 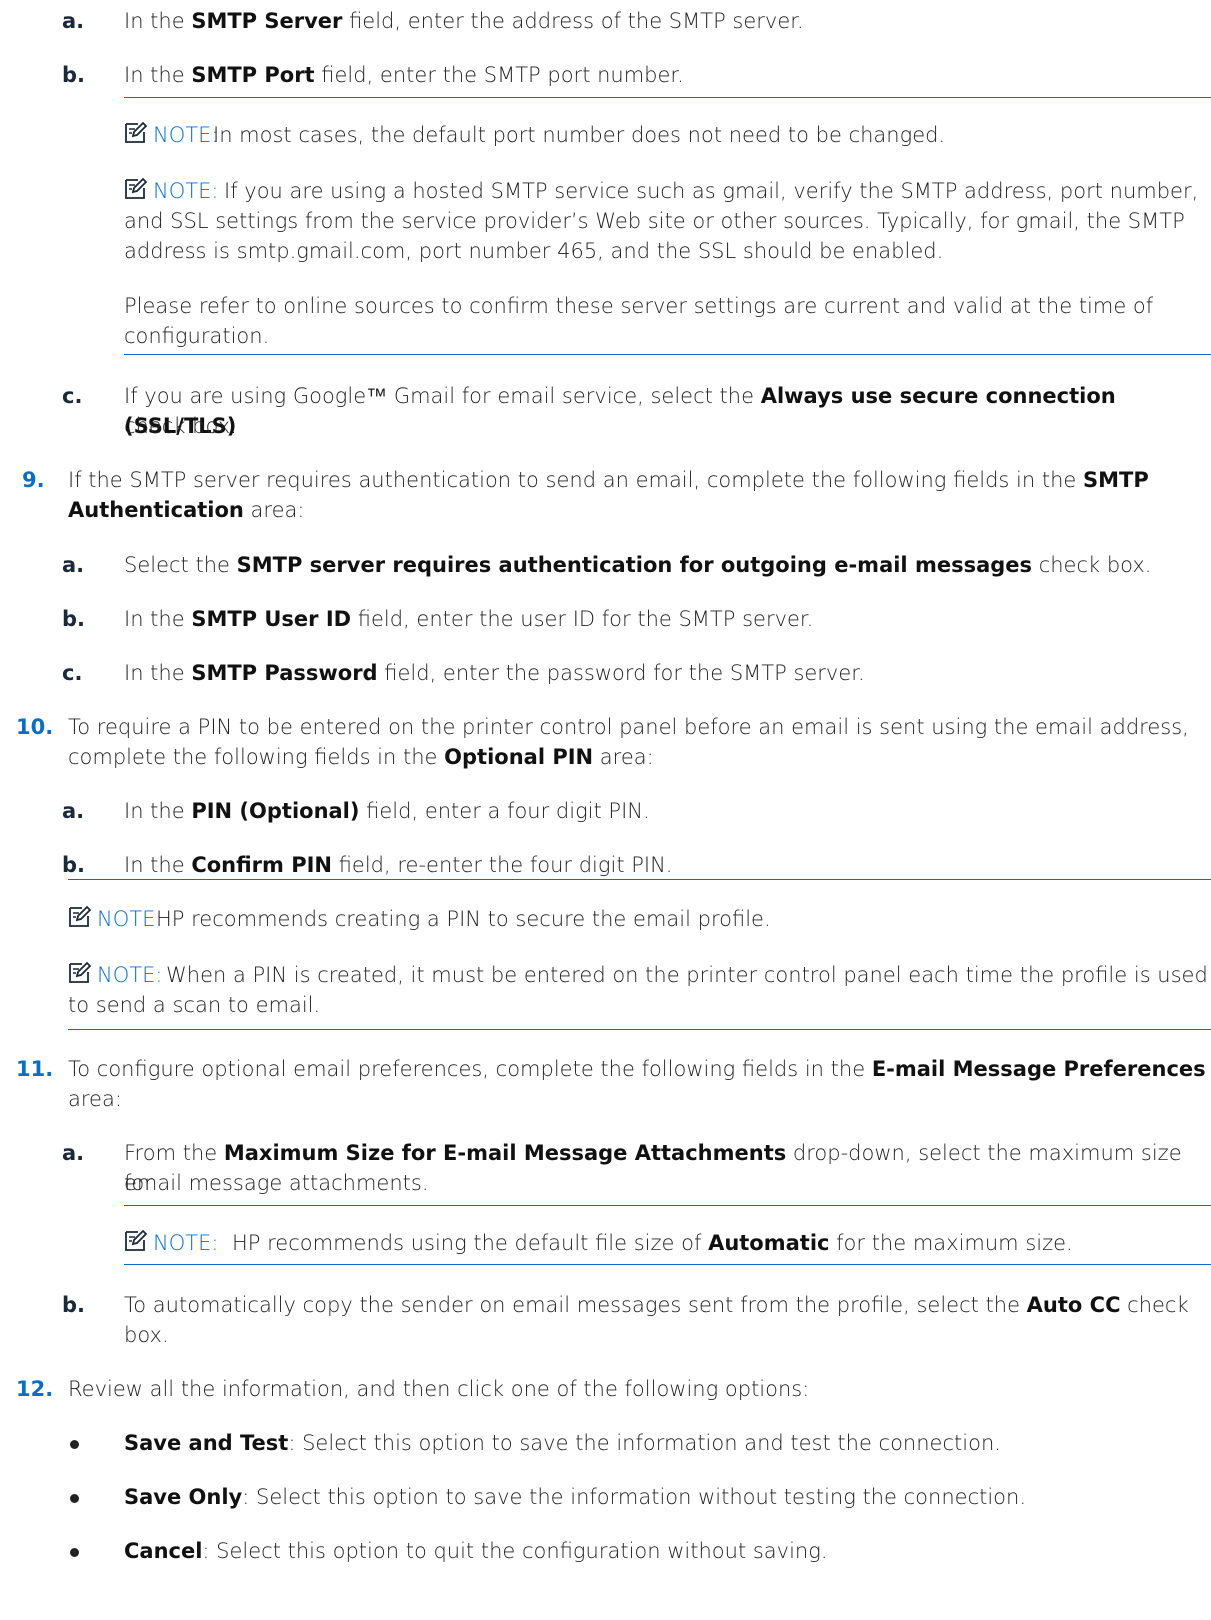 What do you see at coordinates (197, 336) in the screenshot?
I see `note-text: configuration.` at bounding box center [197, 336].